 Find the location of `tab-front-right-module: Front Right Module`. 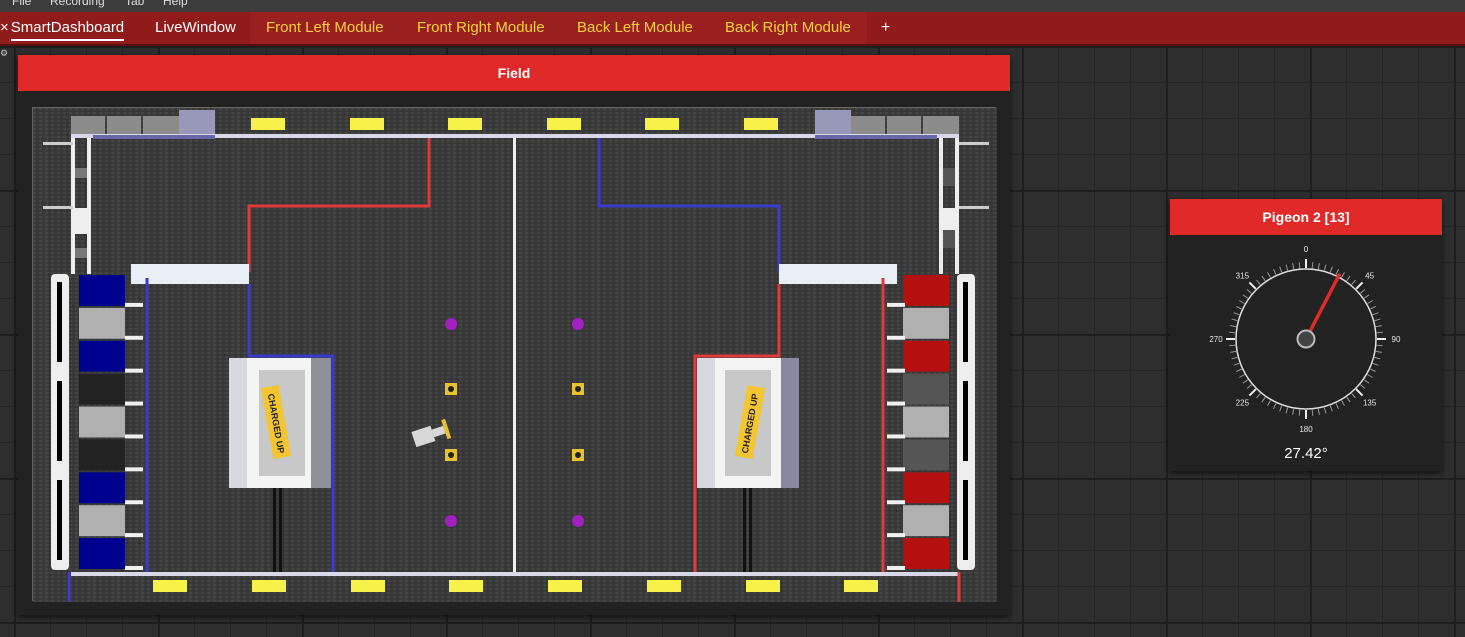

tab-front-right-module: Front Right Module is located at coordinates (481, 28).